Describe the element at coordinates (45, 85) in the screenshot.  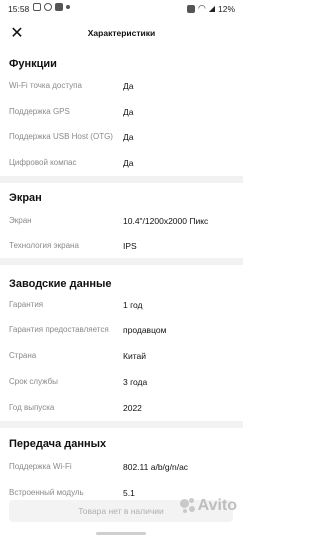
I see `spec-label: Wi-Fi точка доступа` at that location.